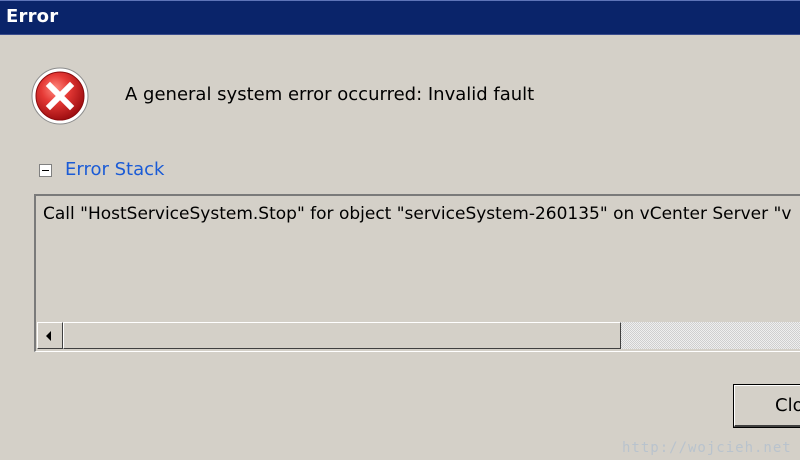 This screenshot has height=460, width=800. I want to click on window-title: Error, so click(32, 16).